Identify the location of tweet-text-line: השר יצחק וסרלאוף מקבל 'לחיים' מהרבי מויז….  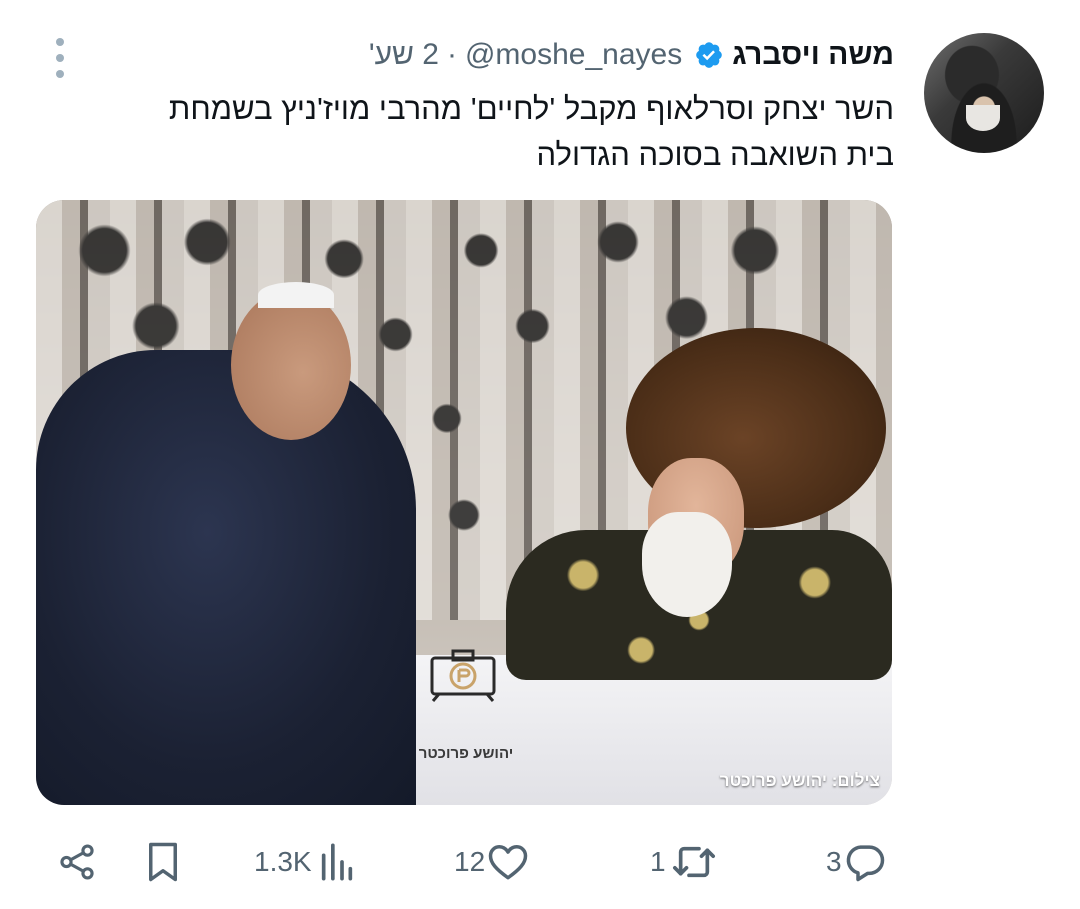
(531, 108).